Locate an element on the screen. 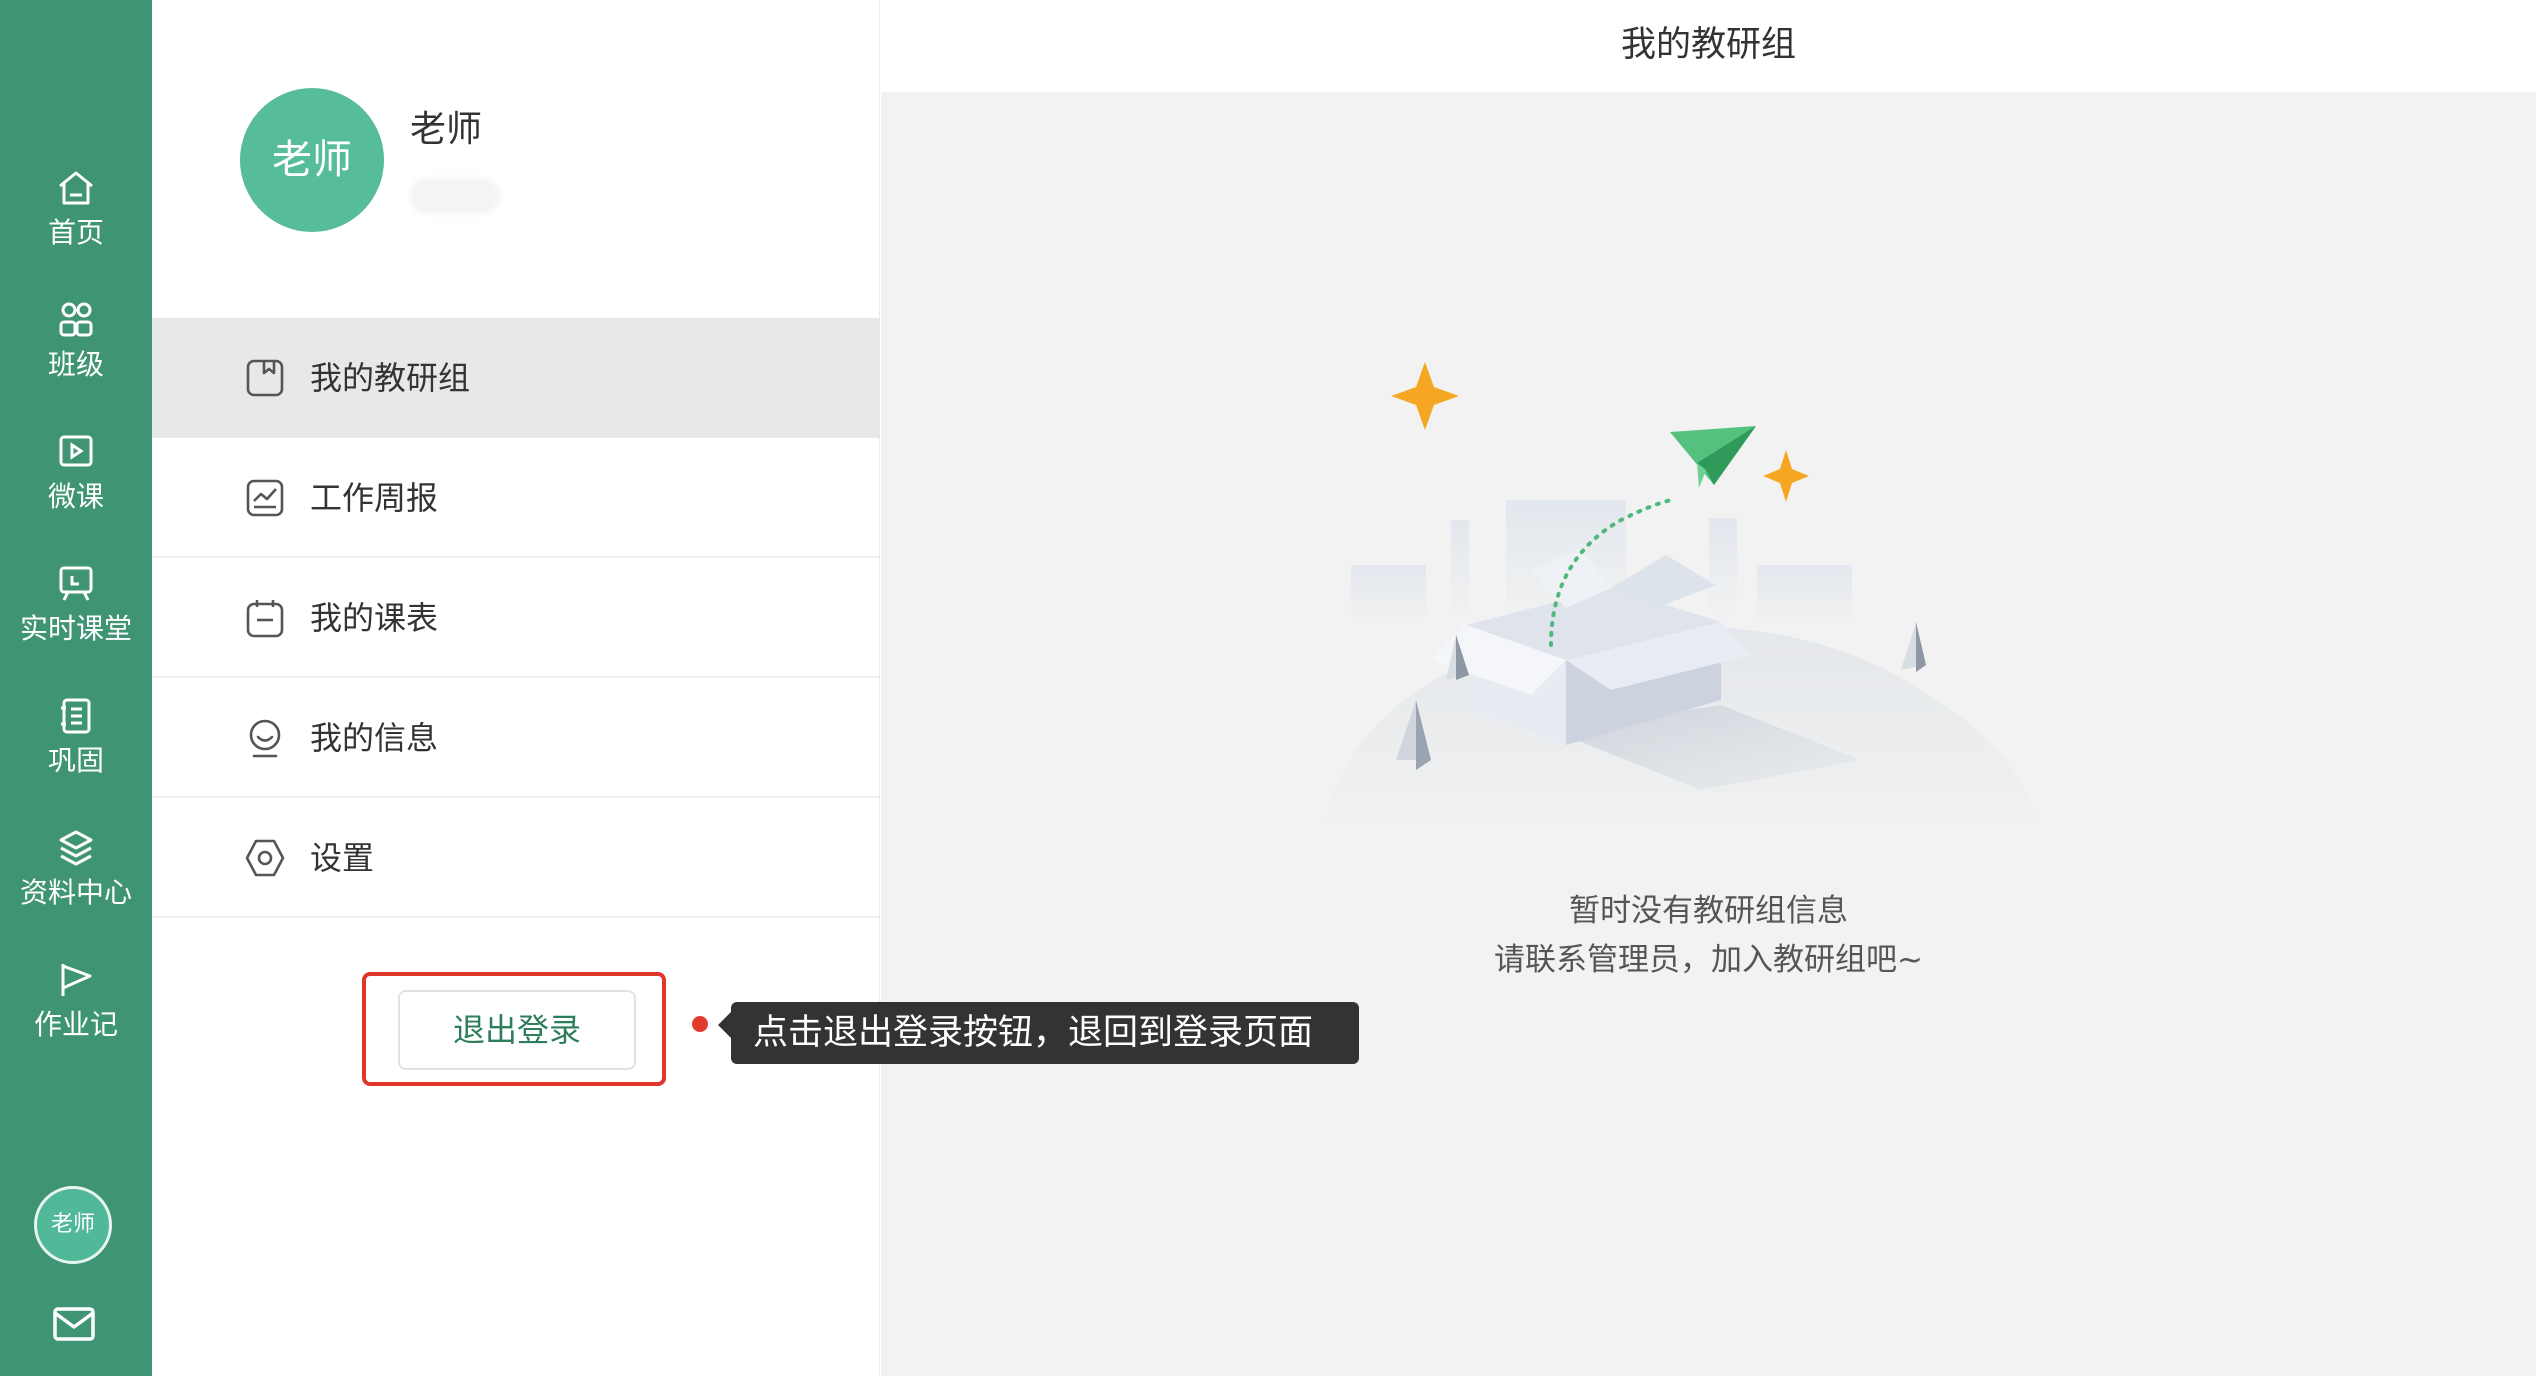  profile-menu: 我的教研组 工作周报 我的课表 我的信息 设置 is located at coordinates (516, 618).